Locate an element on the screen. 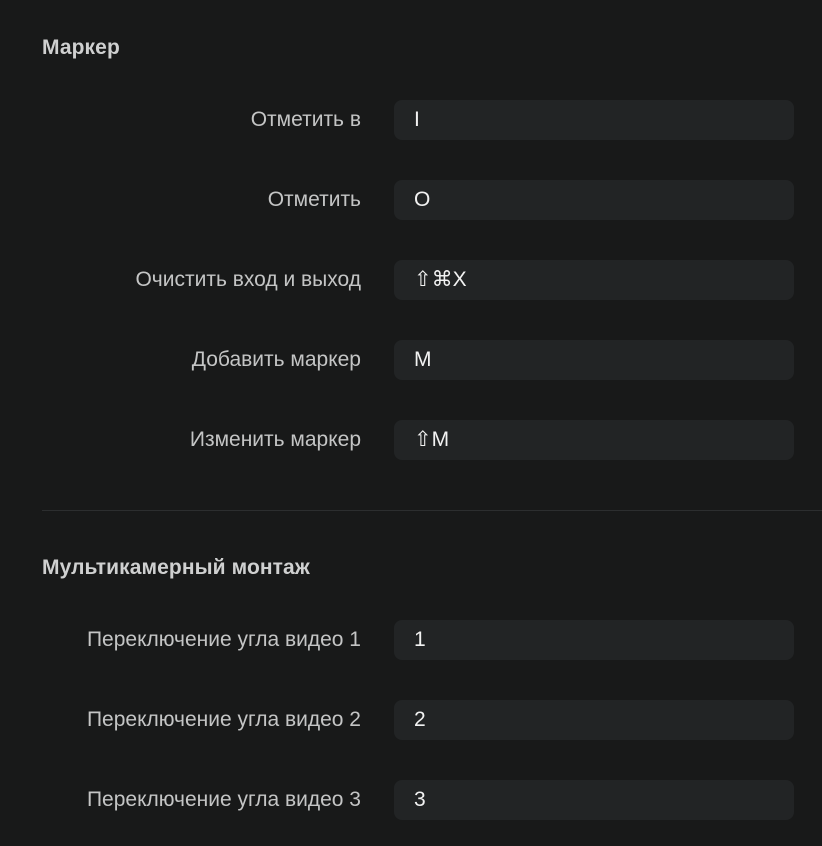  shortcut-row-mark-in: Отметить в I is located at coordinates (411, 120).